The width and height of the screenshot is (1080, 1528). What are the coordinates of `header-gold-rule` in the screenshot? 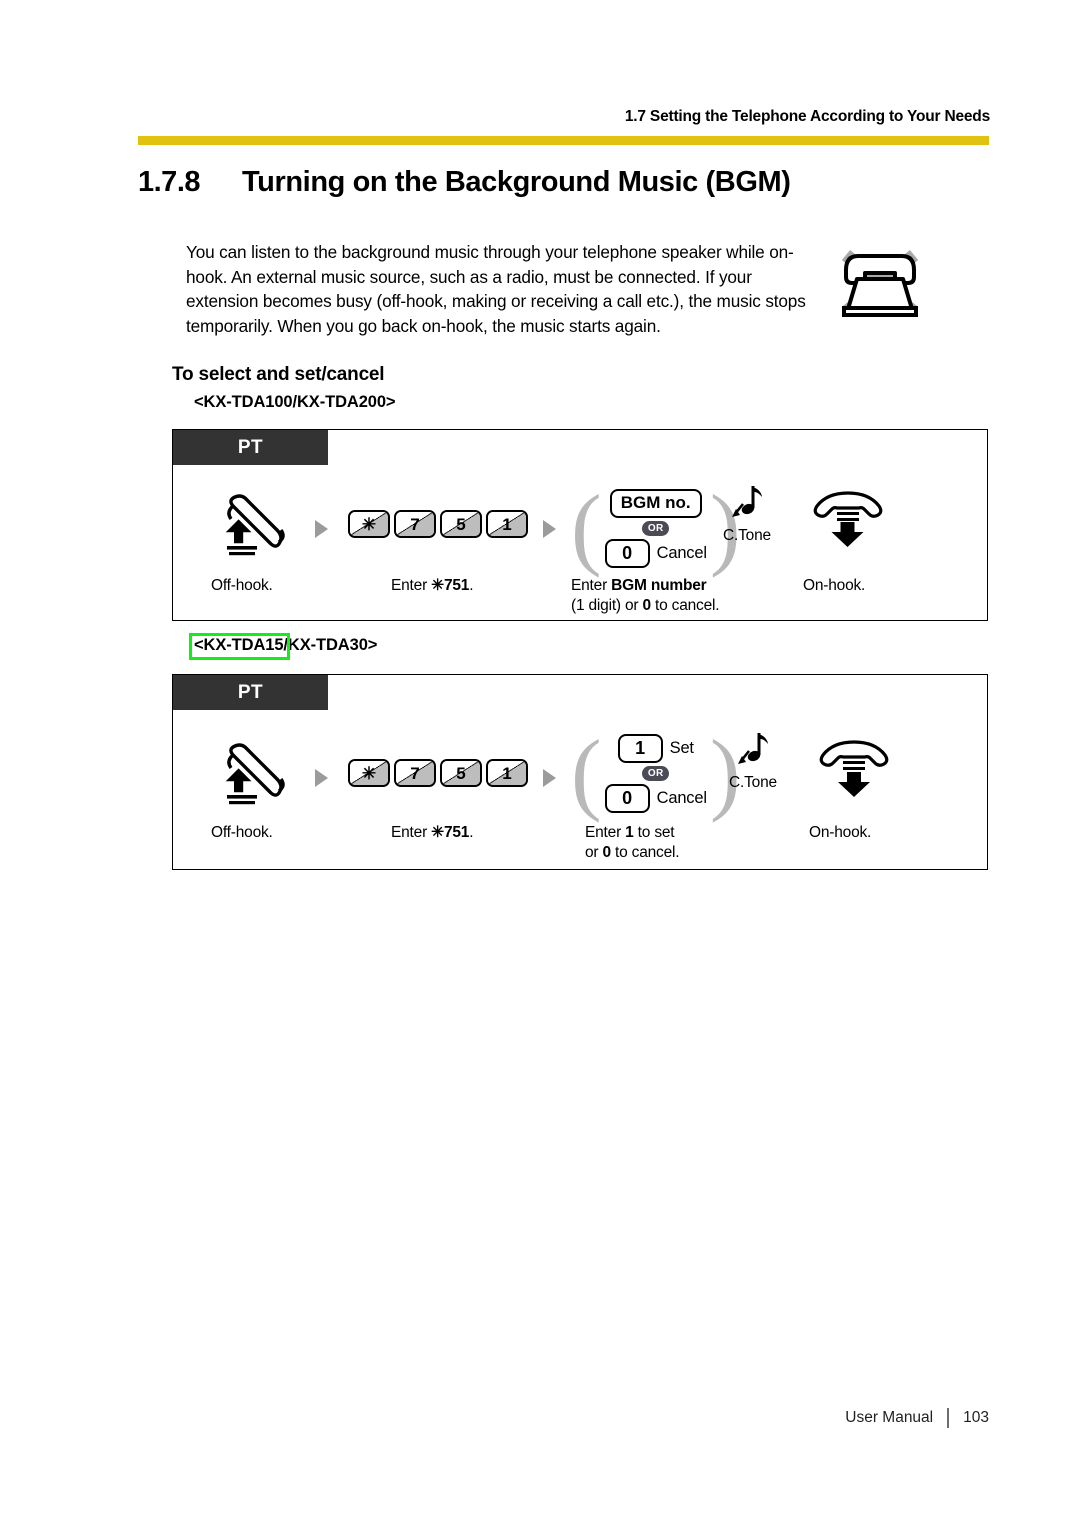 It's located at (563, 140).